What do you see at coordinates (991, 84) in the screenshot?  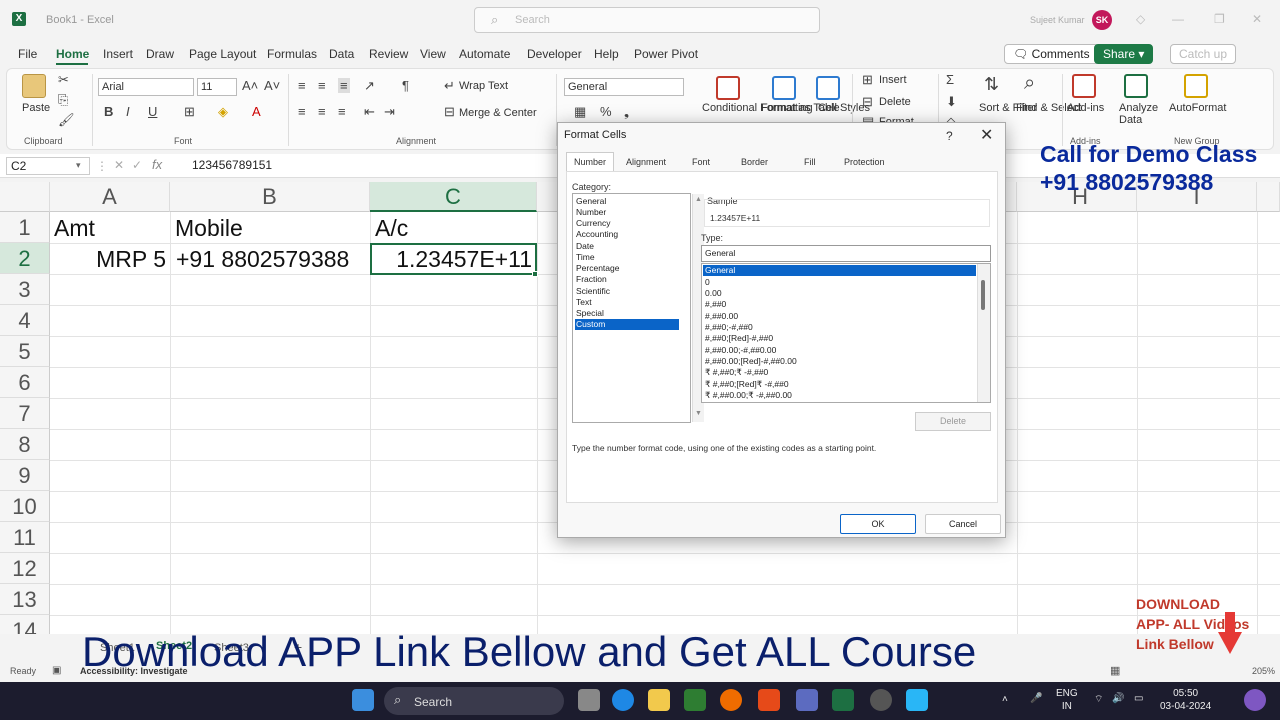 I see `sort-filter-icon: ⇅` at bounding box center [991, 84].